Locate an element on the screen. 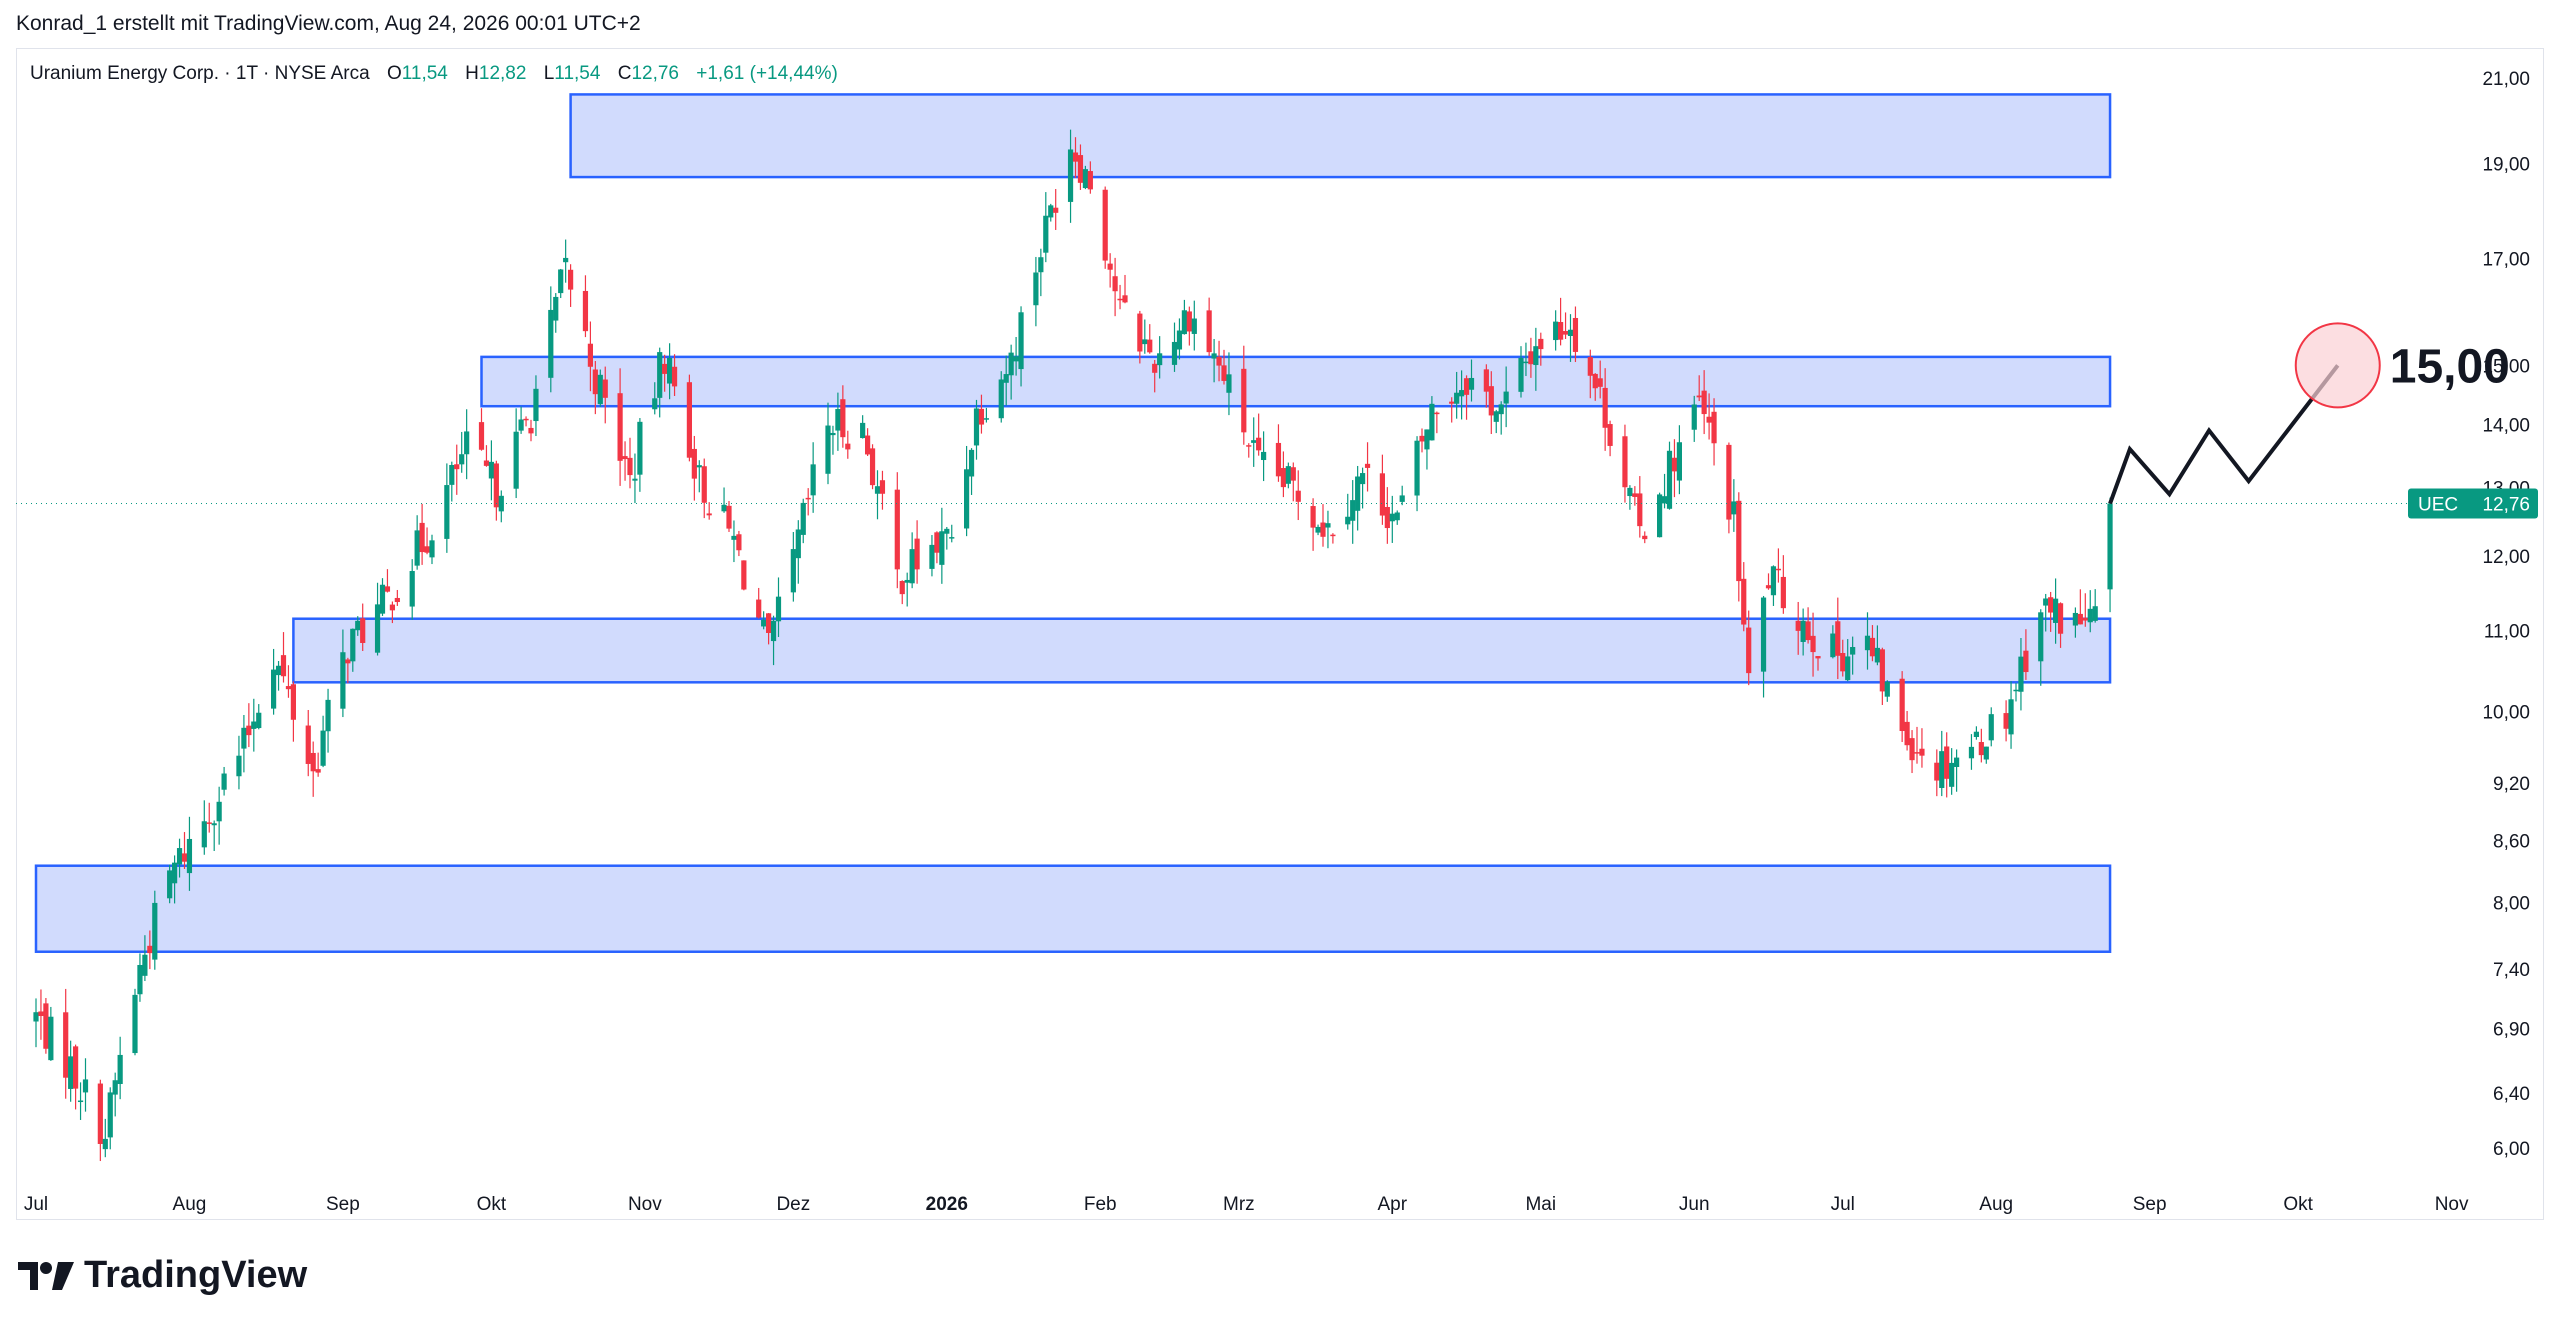 This screenshot has height=1332, width=2560. time-axis-label: Okt is located at coordinates (2298, 1204).